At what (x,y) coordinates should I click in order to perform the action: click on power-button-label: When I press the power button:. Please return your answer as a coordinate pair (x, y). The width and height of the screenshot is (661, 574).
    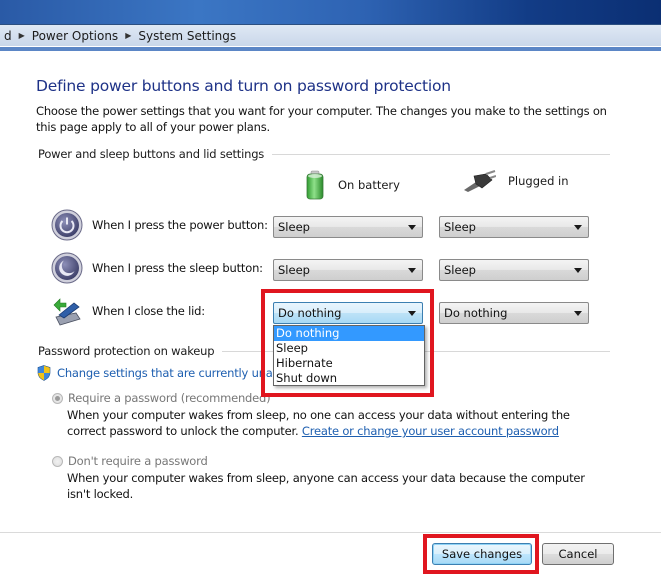
    Looking at the image, I should click on (180, 225).